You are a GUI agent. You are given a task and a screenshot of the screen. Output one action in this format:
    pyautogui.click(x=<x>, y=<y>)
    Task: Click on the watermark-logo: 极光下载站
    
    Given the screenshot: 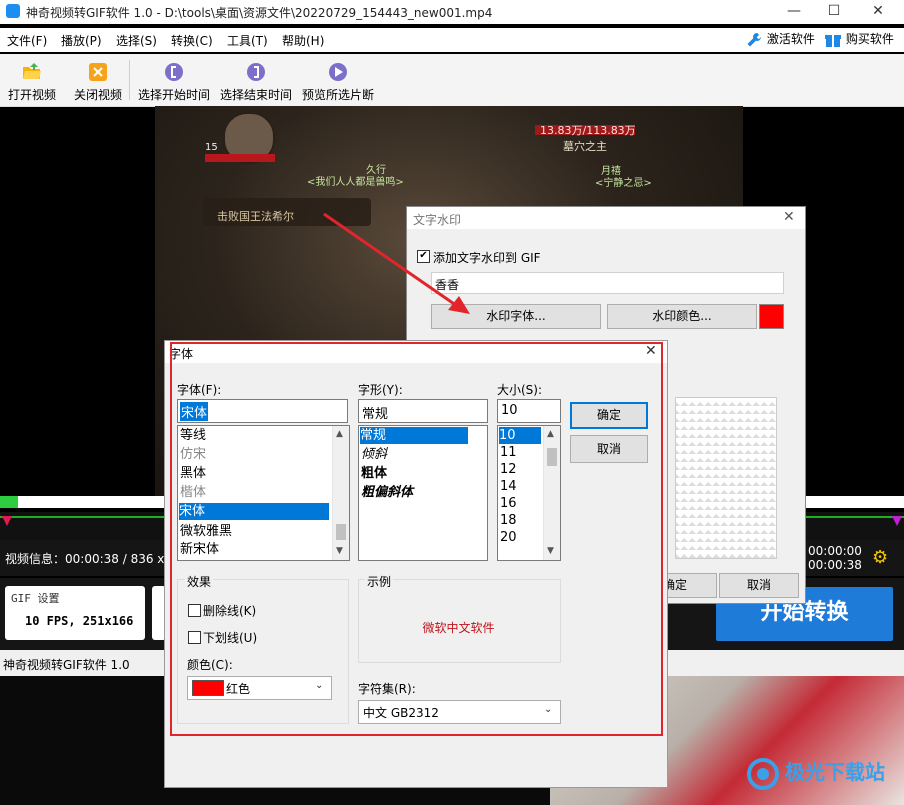 What is the action you would take?
    pyautogui.click(x=822, y=776)
    